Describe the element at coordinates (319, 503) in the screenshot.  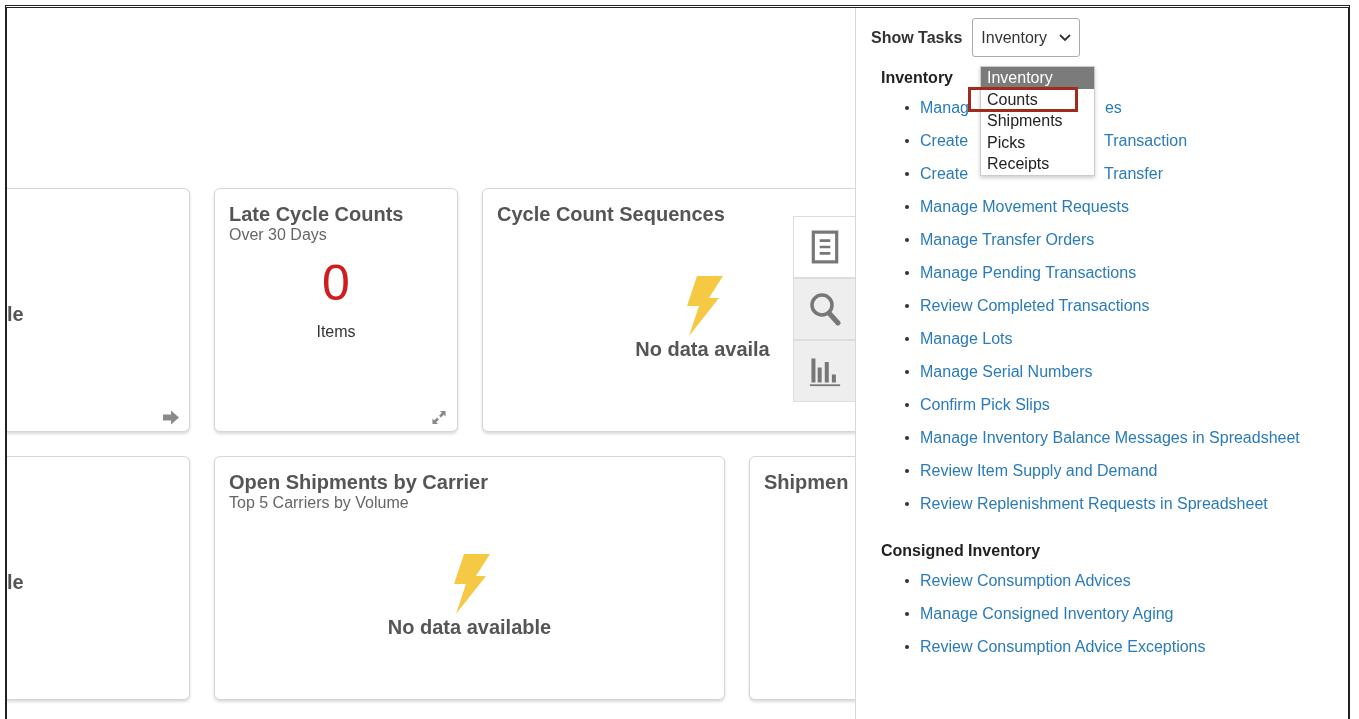
I see `tile-subtitle: Top 5 Carriers by Volume` at that location.